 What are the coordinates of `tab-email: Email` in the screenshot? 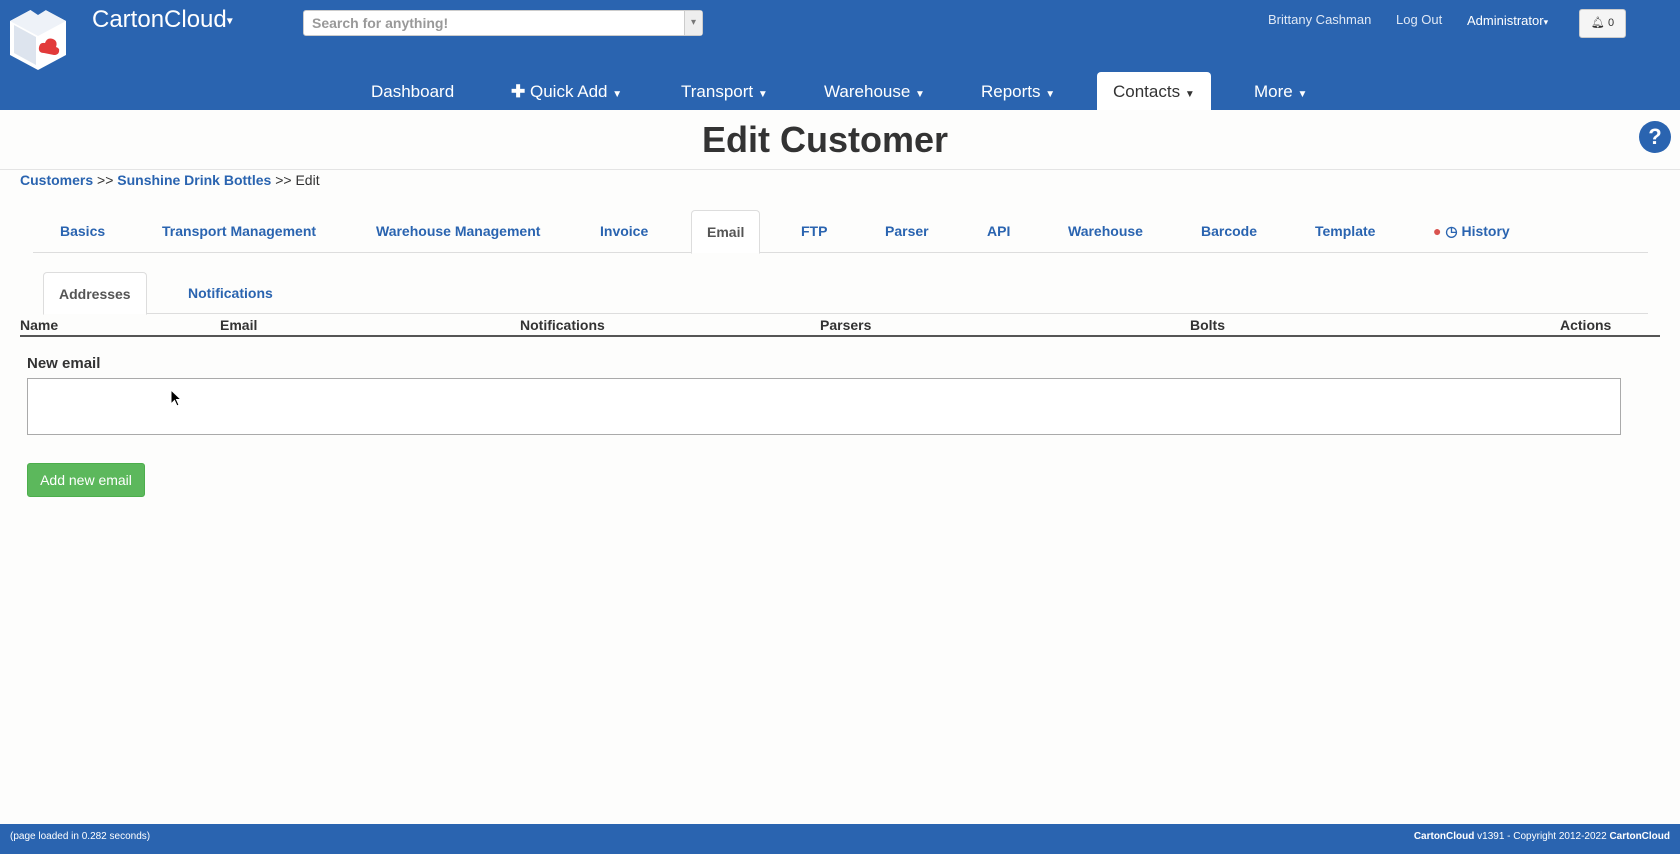 It's located at (726, 232).